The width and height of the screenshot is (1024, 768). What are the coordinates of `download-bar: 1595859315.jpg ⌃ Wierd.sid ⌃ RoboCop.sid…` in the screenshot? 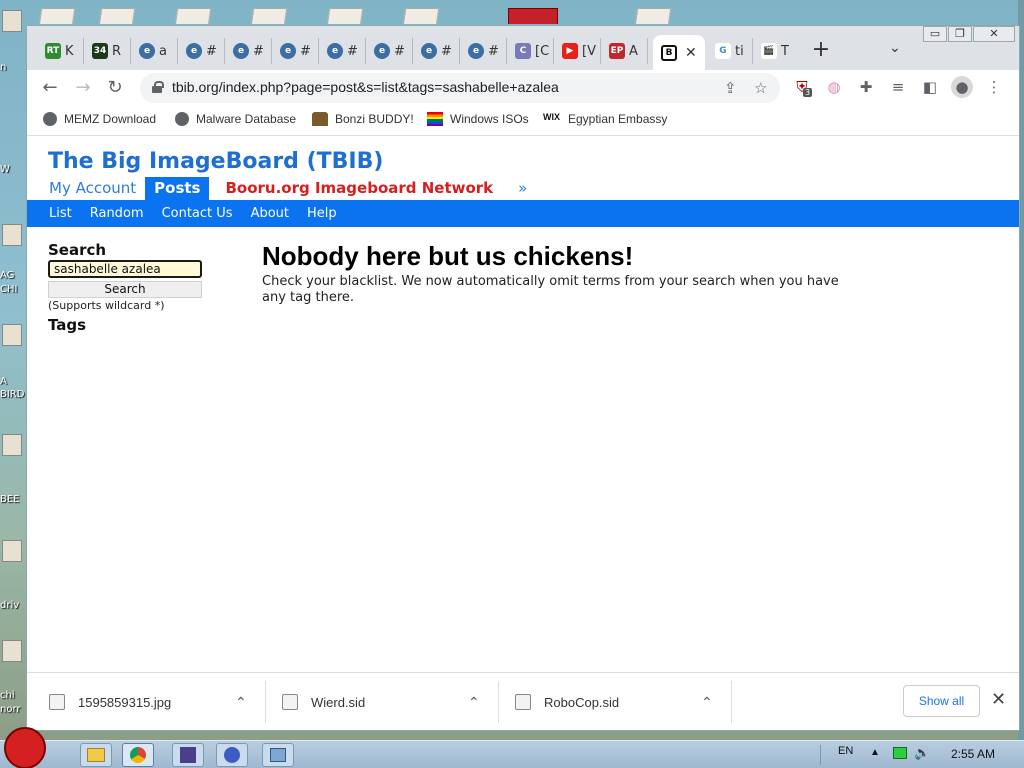 It's located at (523, 701).